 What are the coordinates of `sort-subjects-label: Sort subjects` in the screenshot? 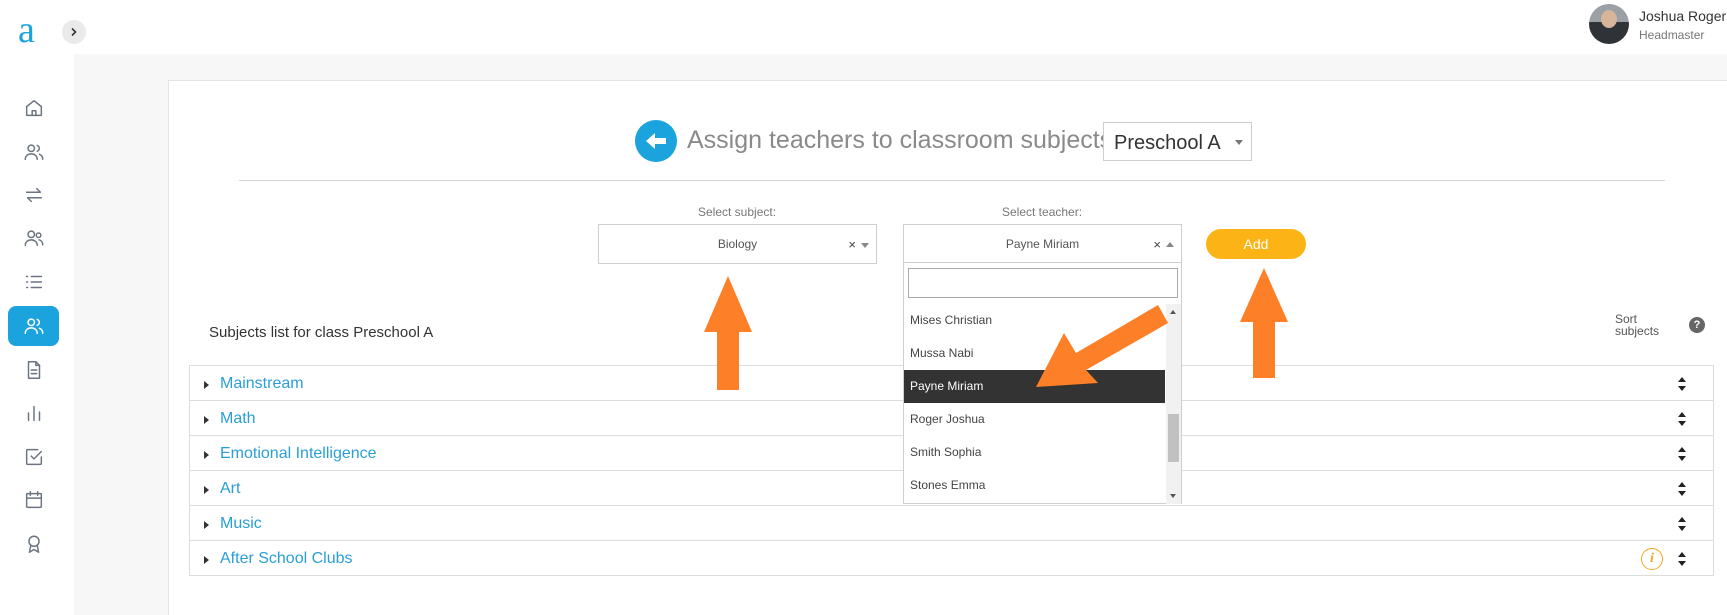 It's located at (1637, 325).